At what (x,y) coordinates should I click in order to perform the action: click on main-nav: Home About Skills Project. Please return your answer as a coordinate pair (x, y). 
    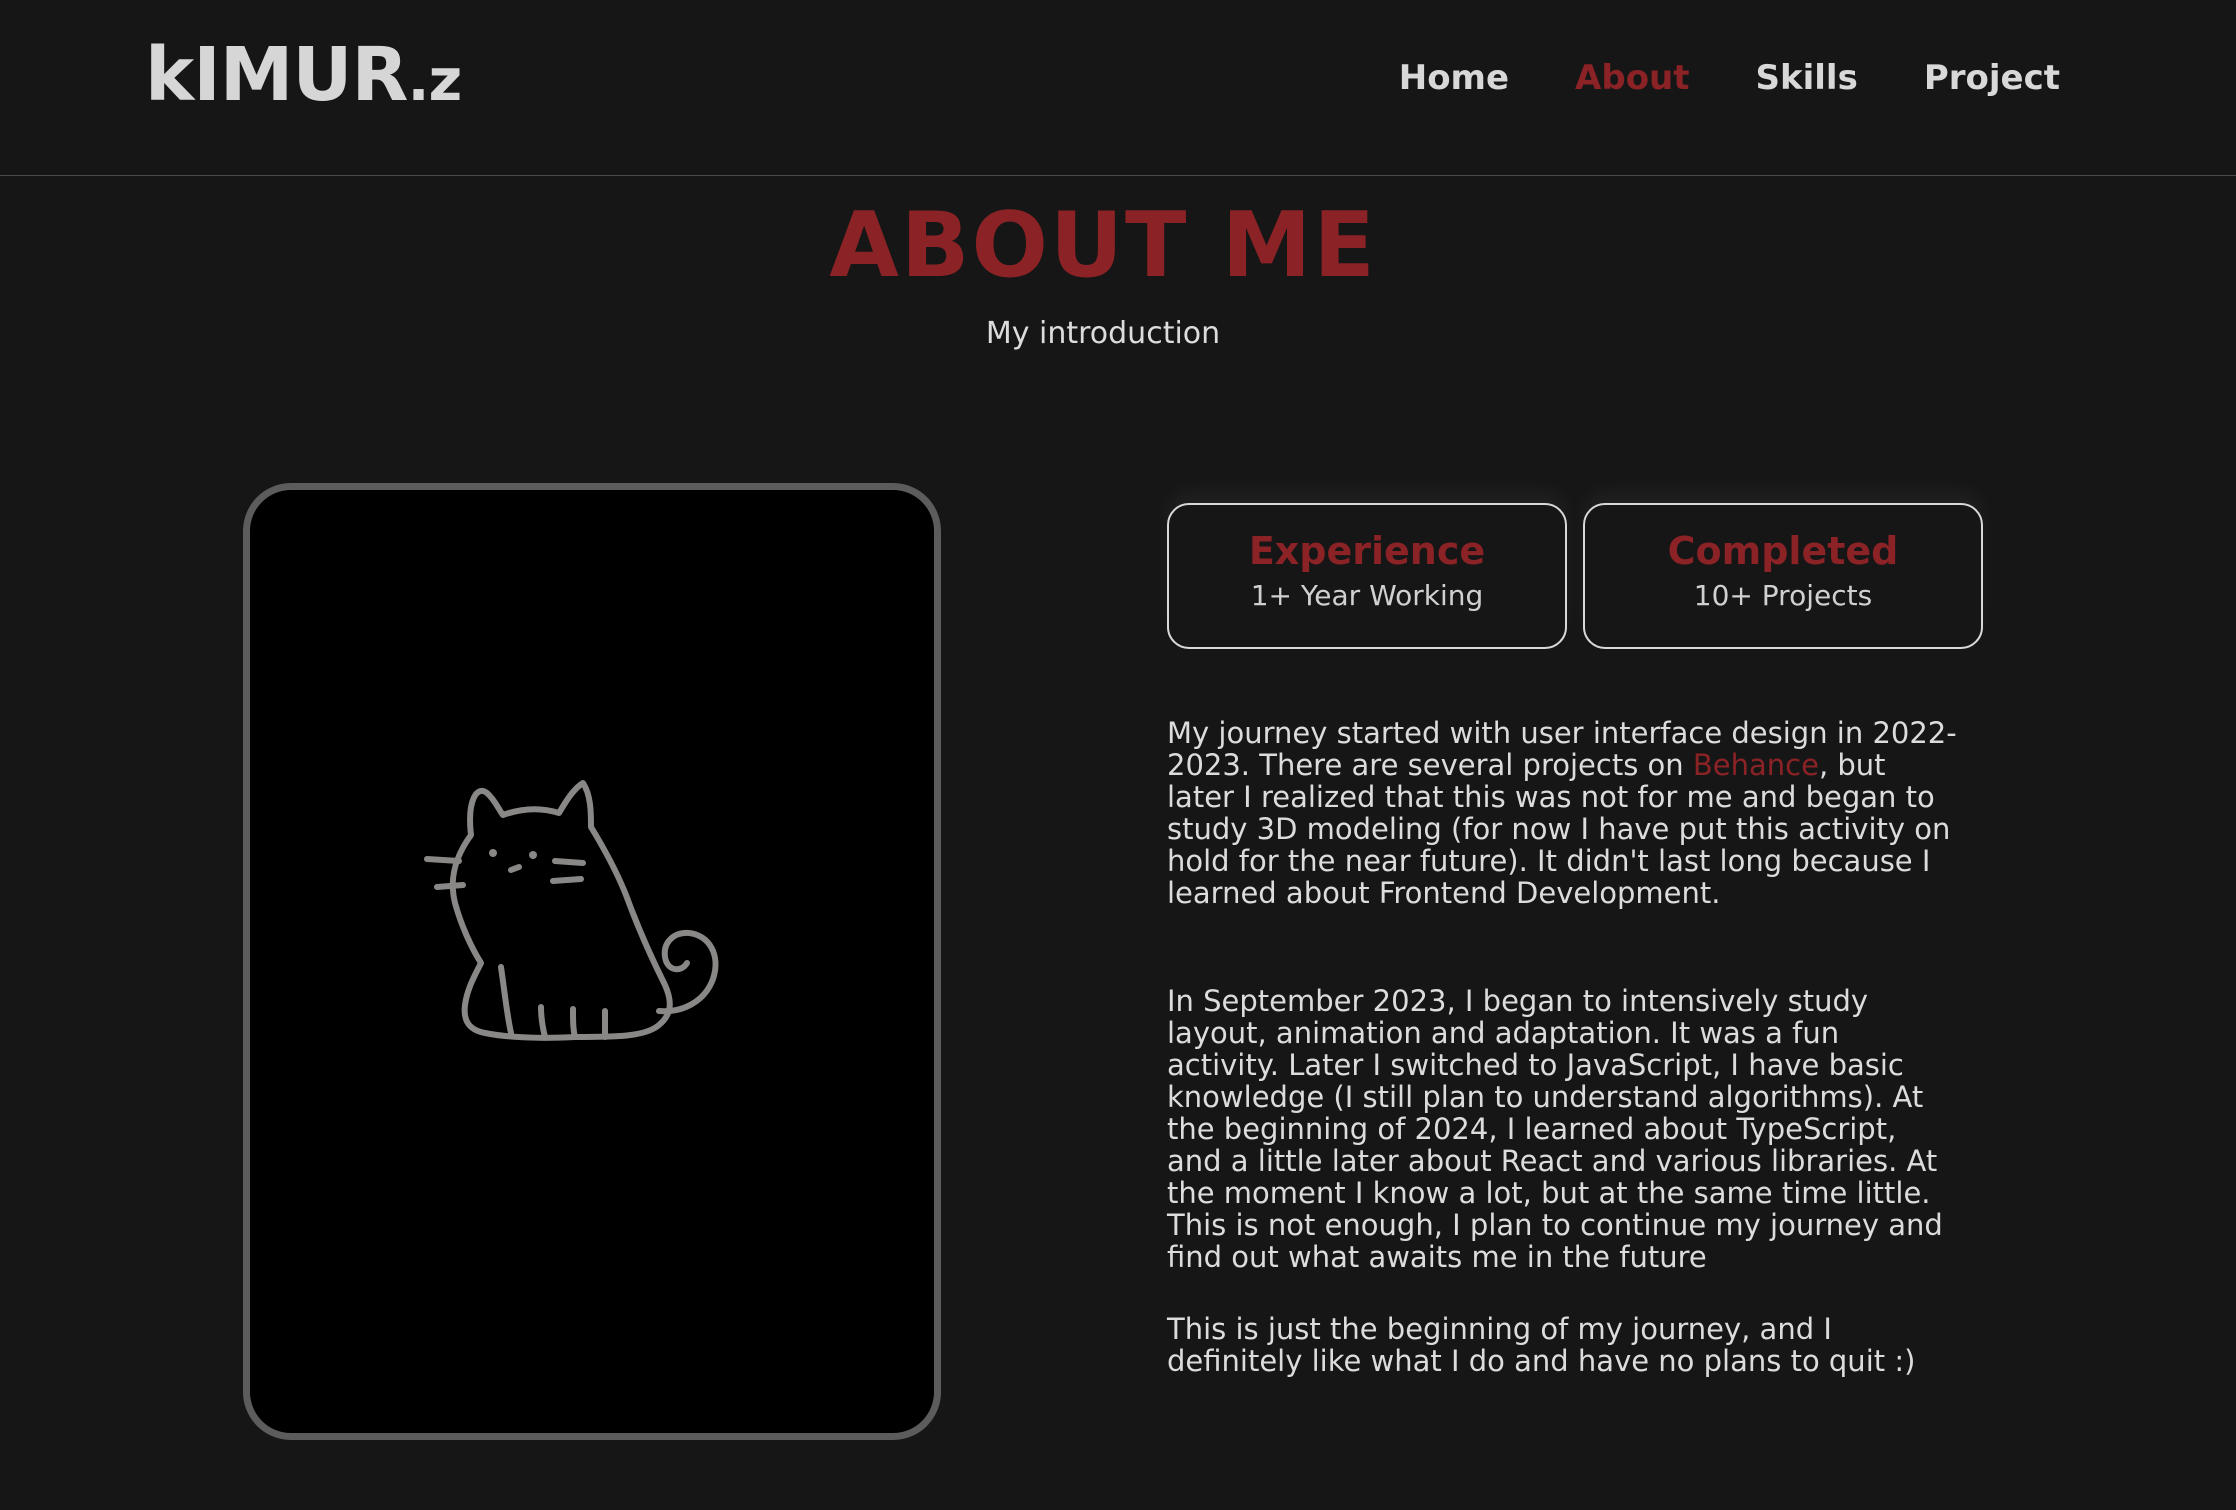
    Looking at the image, I should click on (1729, 78).